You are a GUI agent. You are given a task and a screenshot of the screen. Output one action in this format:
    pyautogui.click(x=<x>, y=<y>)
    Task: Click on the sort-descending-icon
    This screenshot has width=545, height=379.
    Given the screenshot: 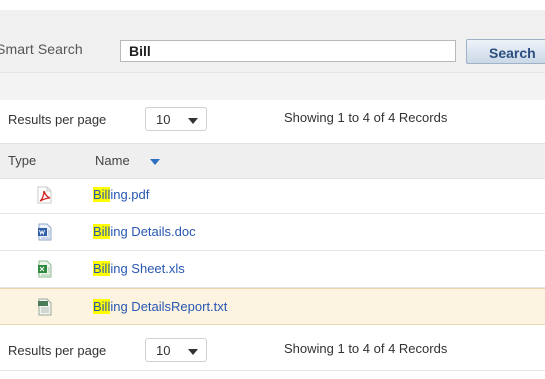 What is the action you would take?
    pyautogui.click(x=155, y=162)
    